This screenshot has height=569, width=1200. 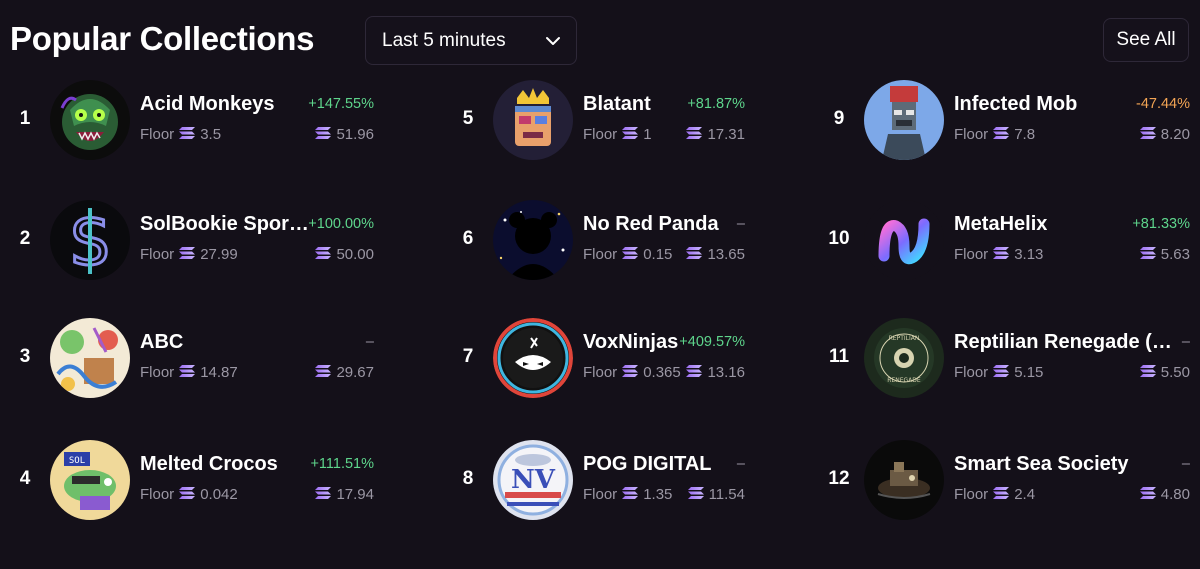 What do you see at coordinates (904, 240) in the screenshot?
I see `helix-avatar` at bounding box center [904, 240].